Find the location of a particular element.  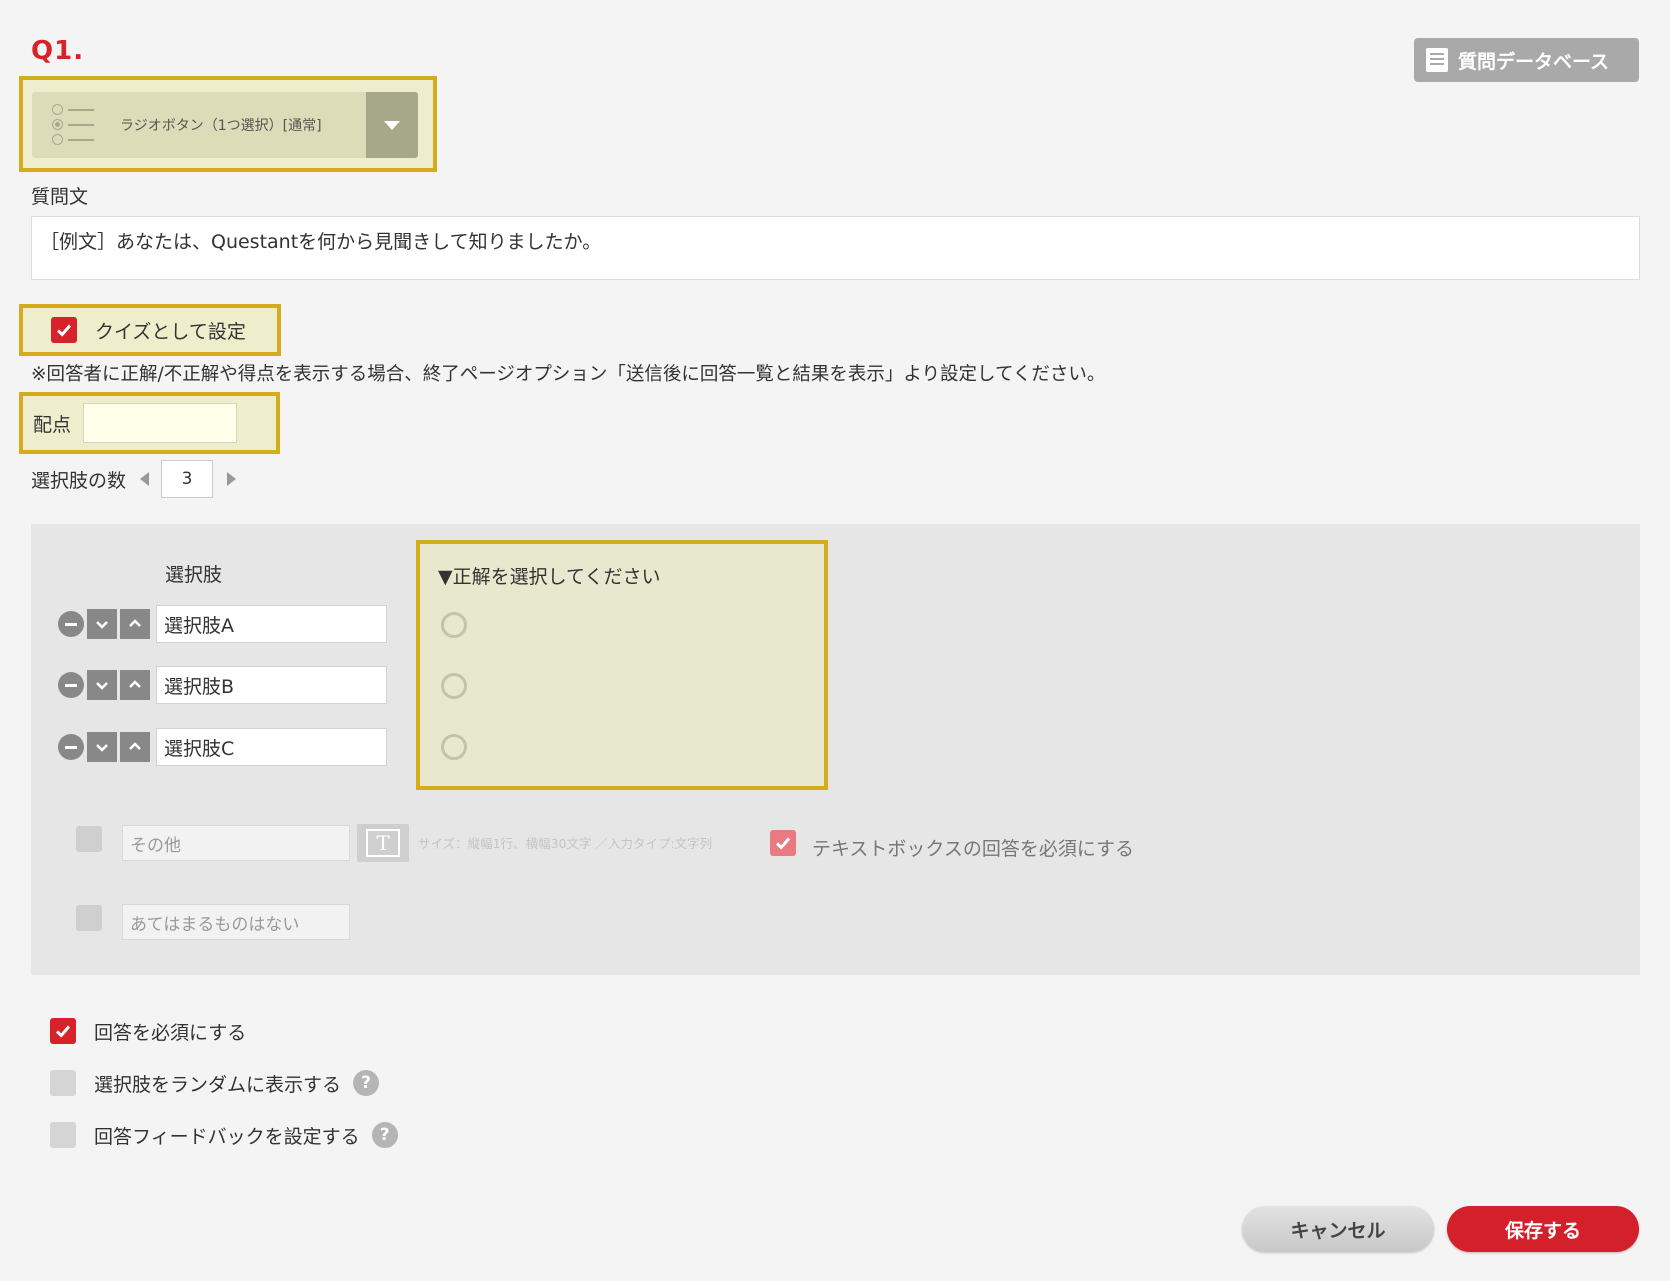

required-label: 回答を必須にする is located at coordinates (170, 1032).